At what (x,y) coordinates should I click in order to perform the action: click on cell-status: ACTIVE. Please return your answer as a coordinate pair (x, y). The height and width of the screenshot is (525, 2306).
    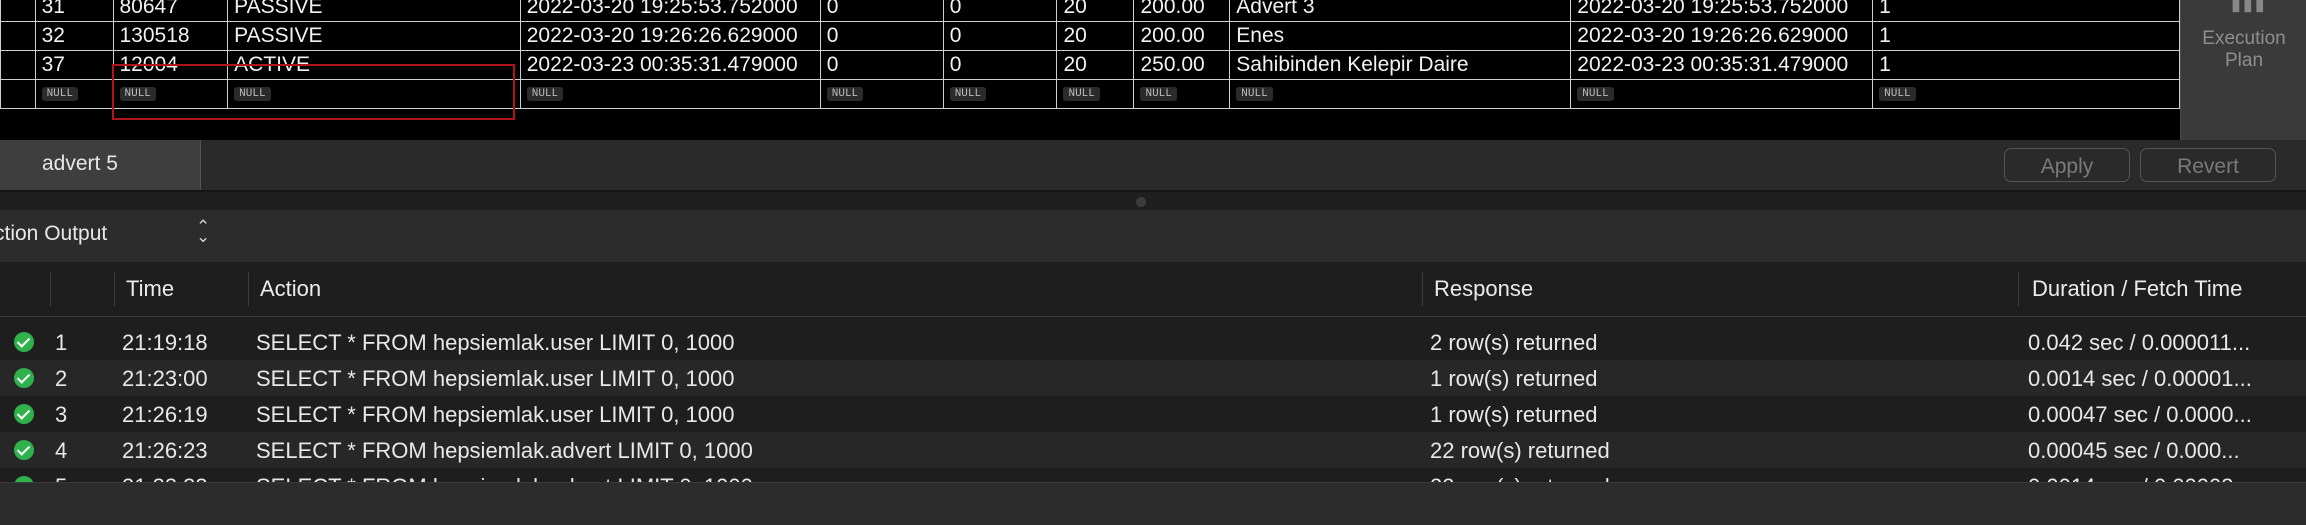
    Looking at the image, I should click on (374, 65).